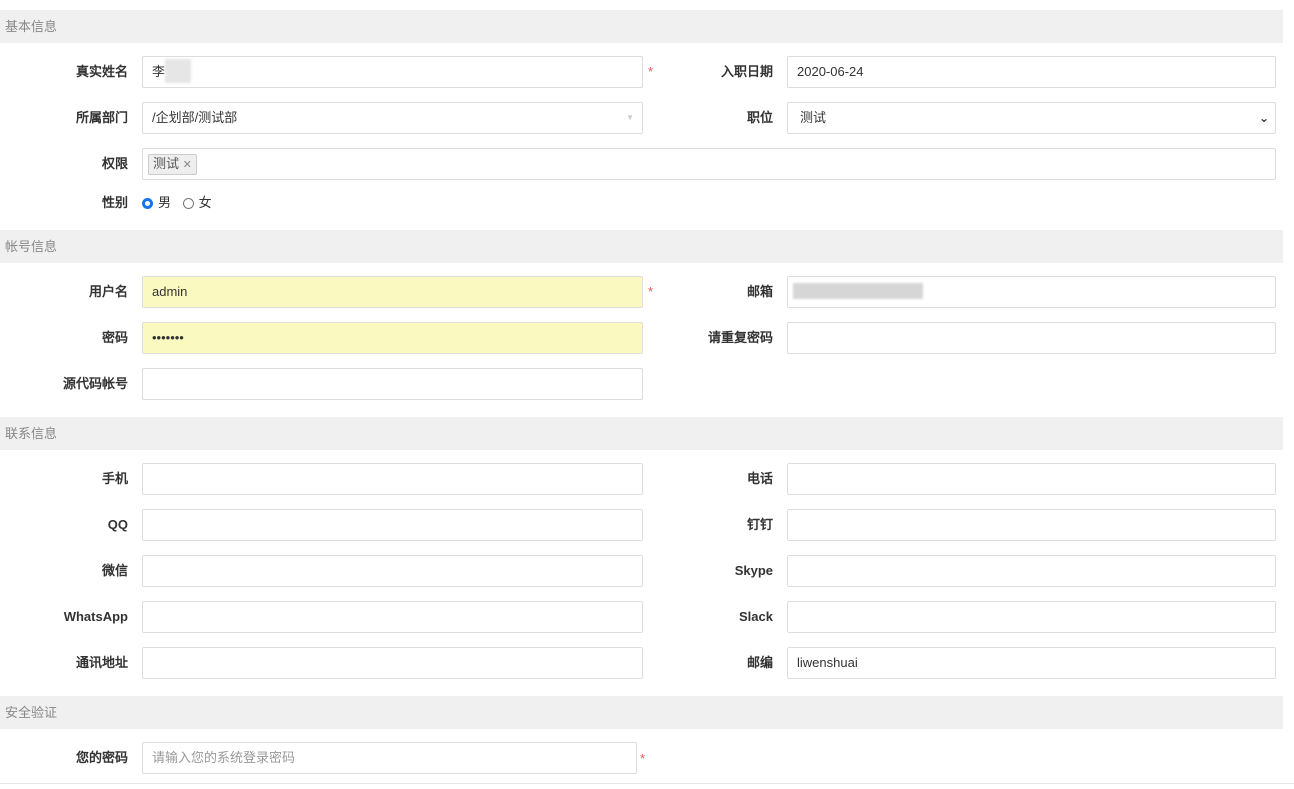 Image resolution: width=1294 pixels, height=789 pixels. Describe the element at coordinates (101, 71) in the screenshot. I see `realname-label: 真实姓名` at that location.